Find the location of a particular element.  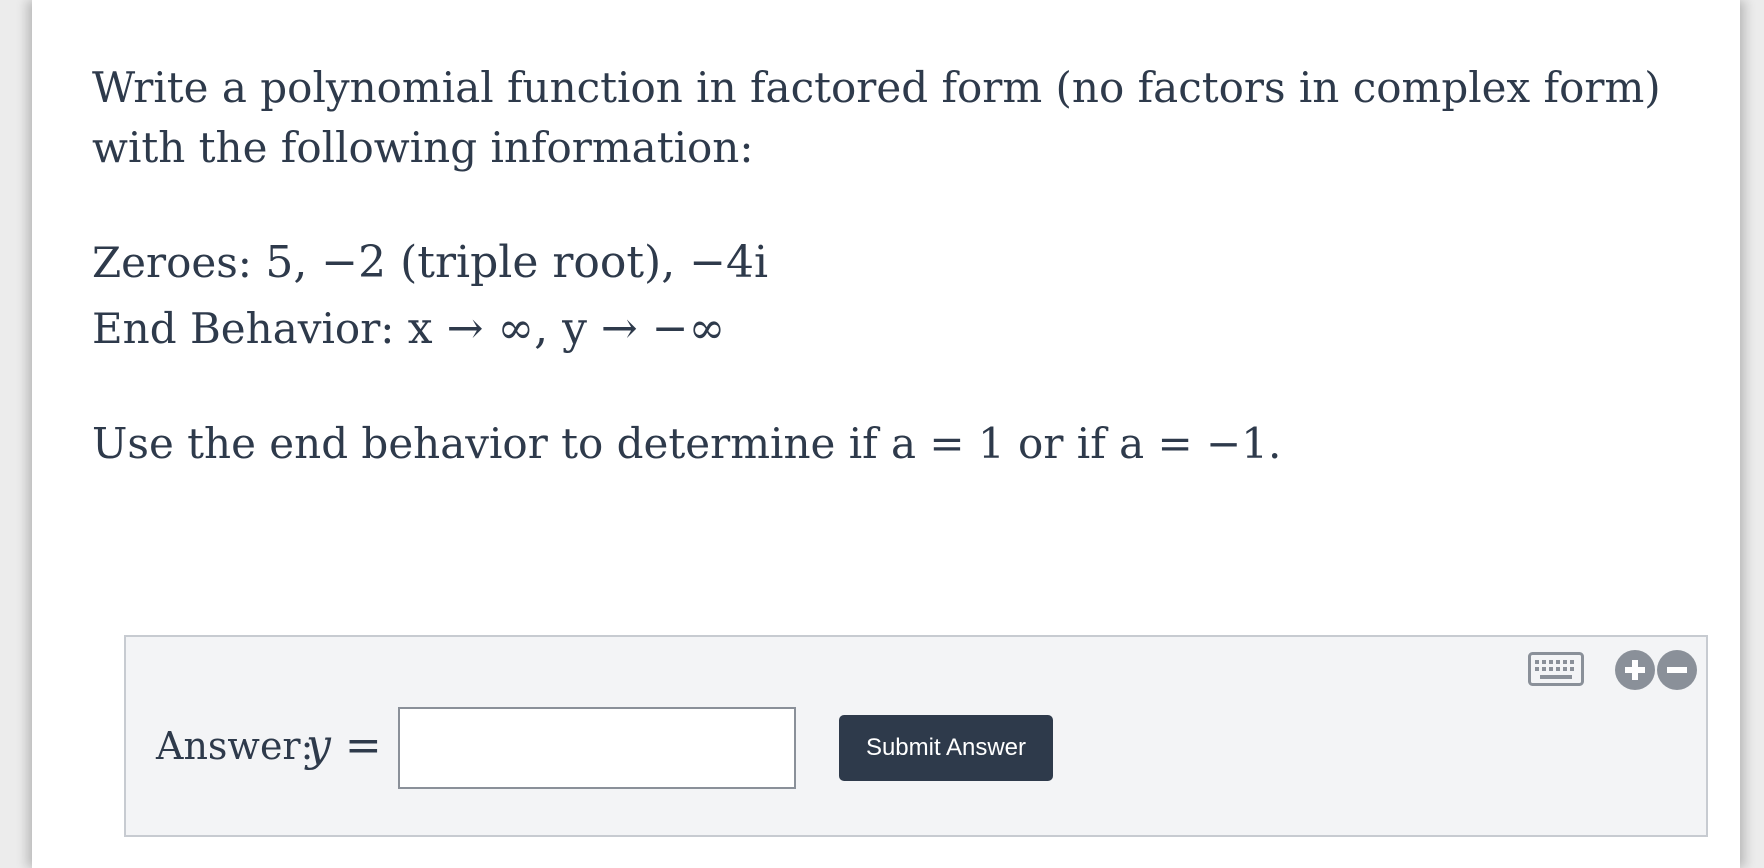

minus-circle-icon is located at coordinates (1677, 670).